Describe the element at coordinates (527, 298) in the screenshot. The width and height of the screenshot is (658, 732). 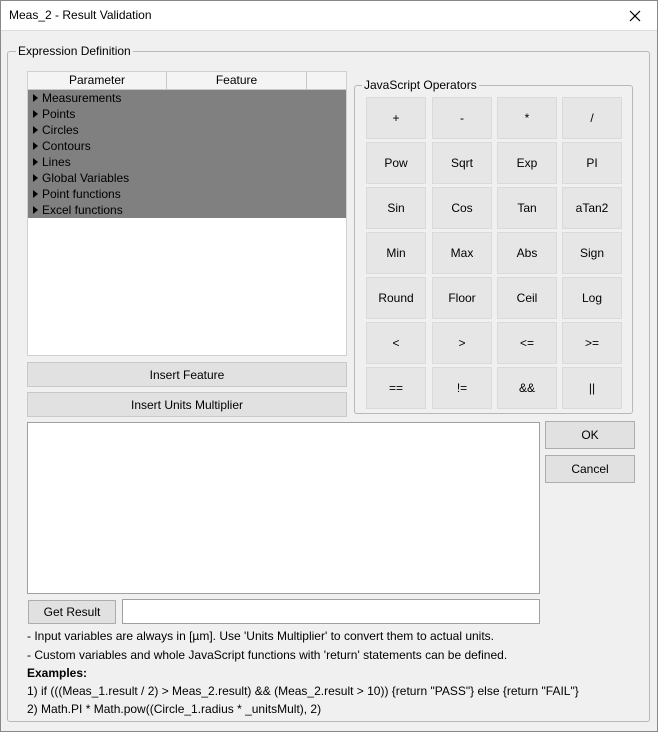
I see `op-ceil-button: Ceil` at that location.